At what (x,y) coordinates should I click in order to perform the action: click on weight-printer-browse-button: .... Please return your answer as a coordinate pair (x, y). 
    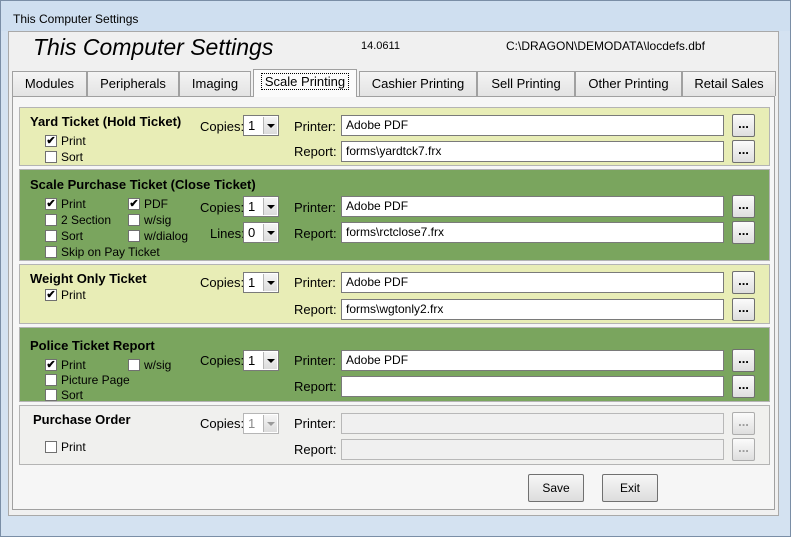
    Looking at the image, I should click on (743, 282).